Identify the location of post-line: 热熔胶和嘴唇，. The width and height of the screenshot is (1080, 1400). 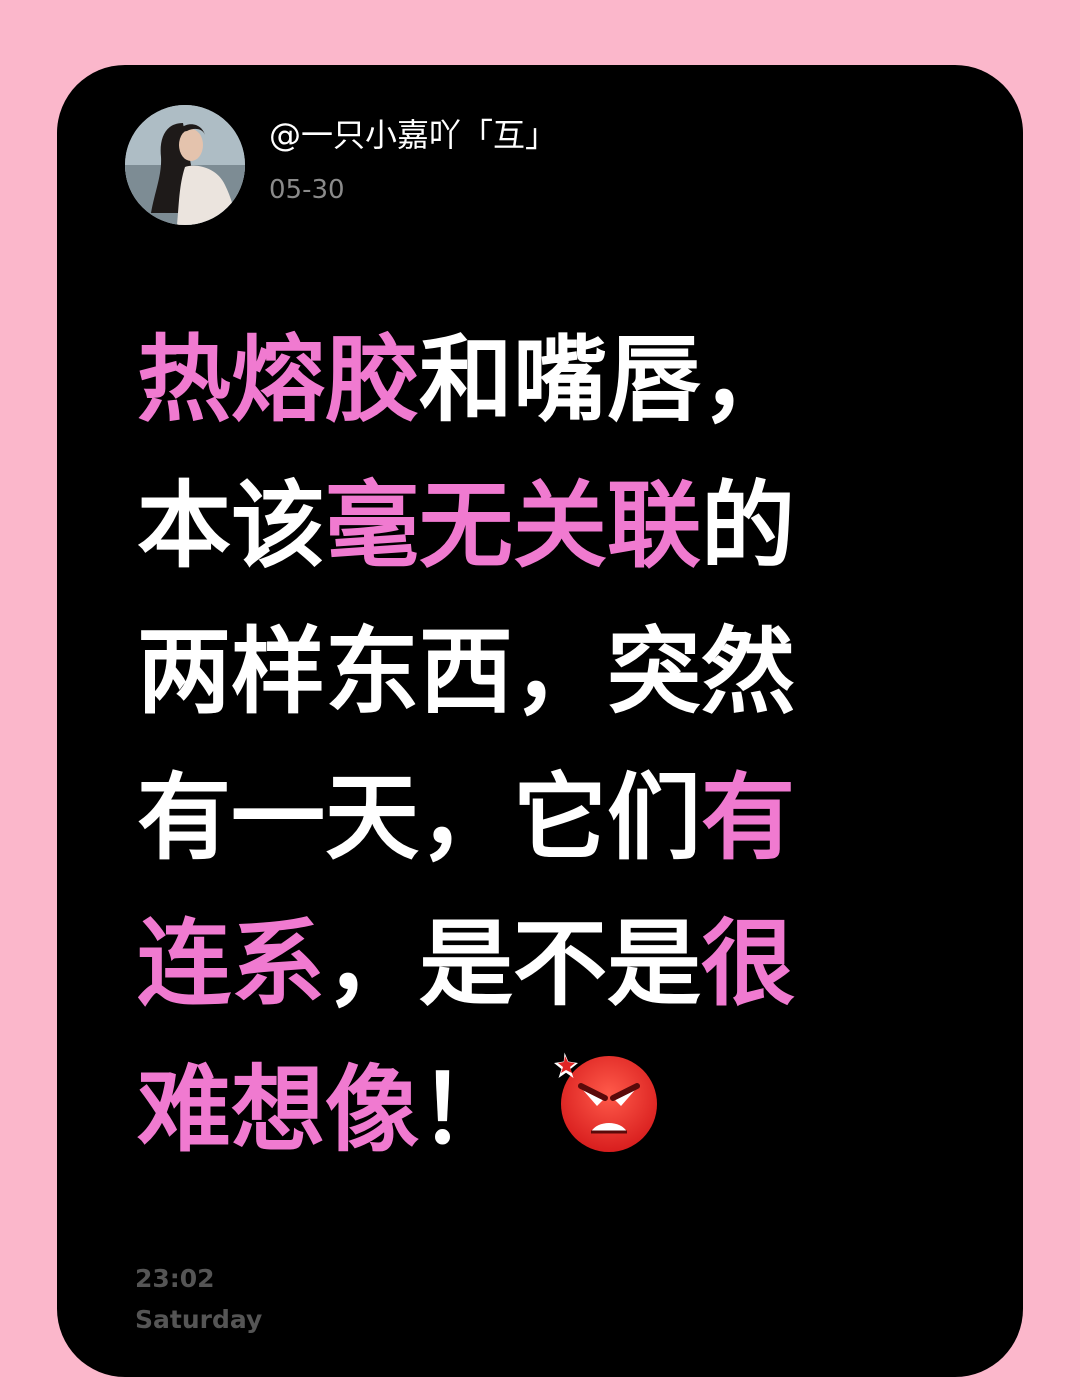
(547, 381).